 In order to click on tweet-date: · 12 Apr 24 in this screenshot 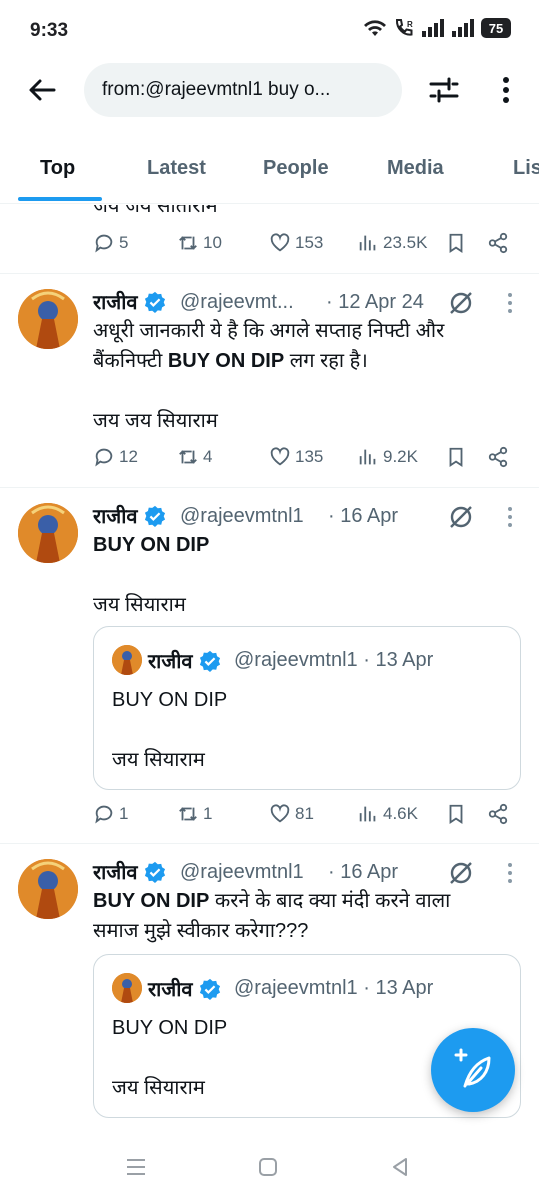, I will do `click(375, 302)`.